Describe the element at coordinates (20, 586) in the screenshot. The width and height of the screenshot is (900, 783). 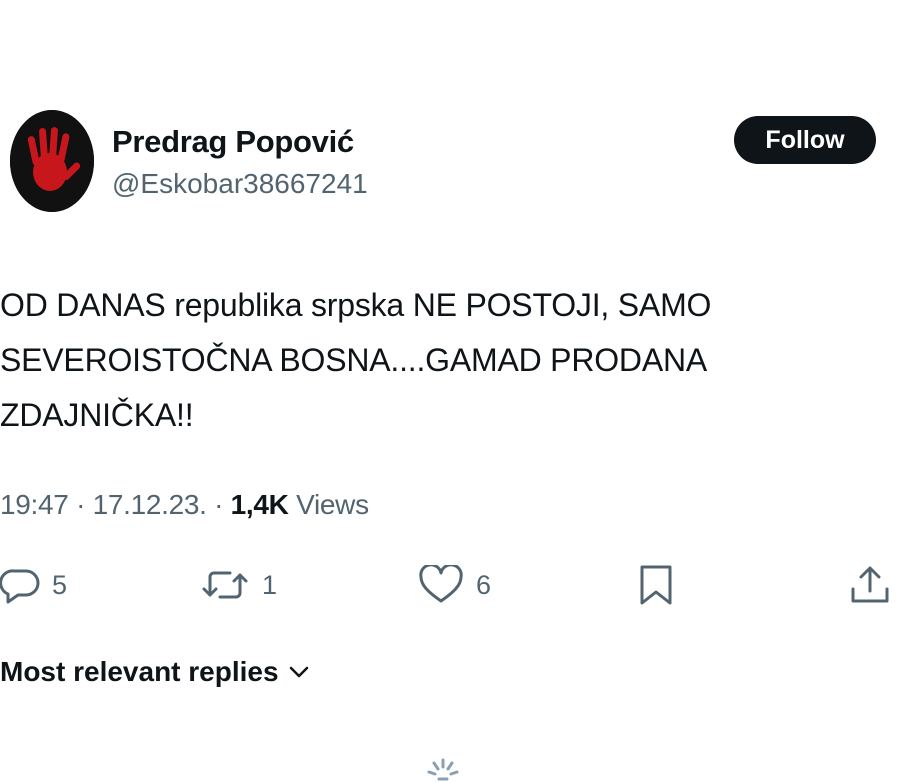
I see `reply-icon` at that location.